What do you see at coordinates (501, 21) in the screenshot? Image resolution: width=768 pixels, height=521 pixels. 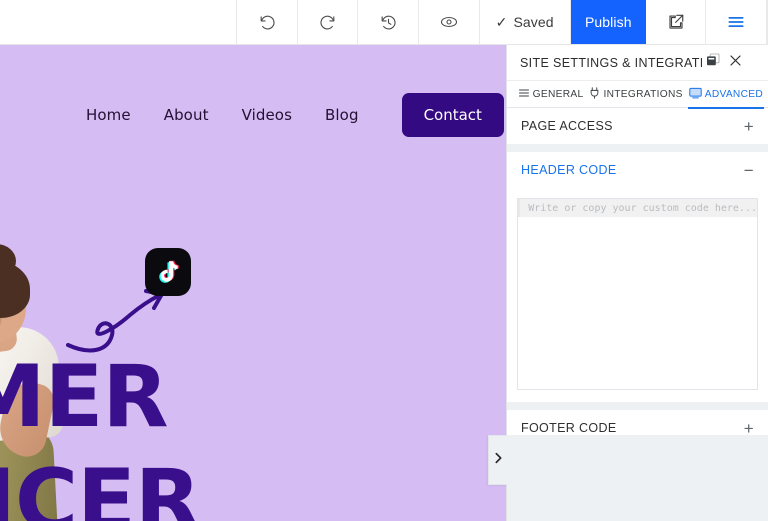 I see `check-icon: ✓` at bounding box center [501, 21].